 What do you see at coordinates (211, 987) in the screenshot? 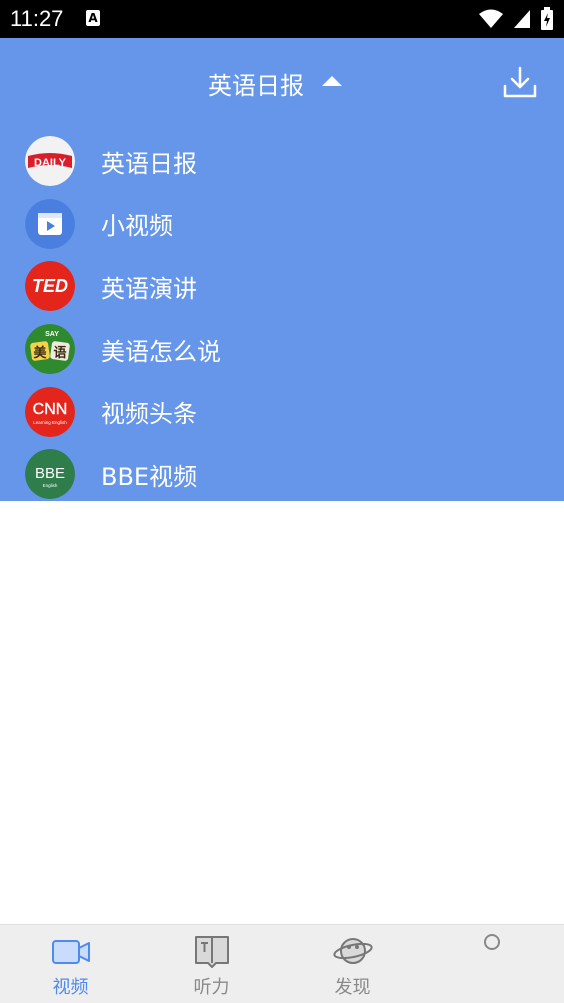
I see `tab-label: 听力` at bounding box center [211, 987].